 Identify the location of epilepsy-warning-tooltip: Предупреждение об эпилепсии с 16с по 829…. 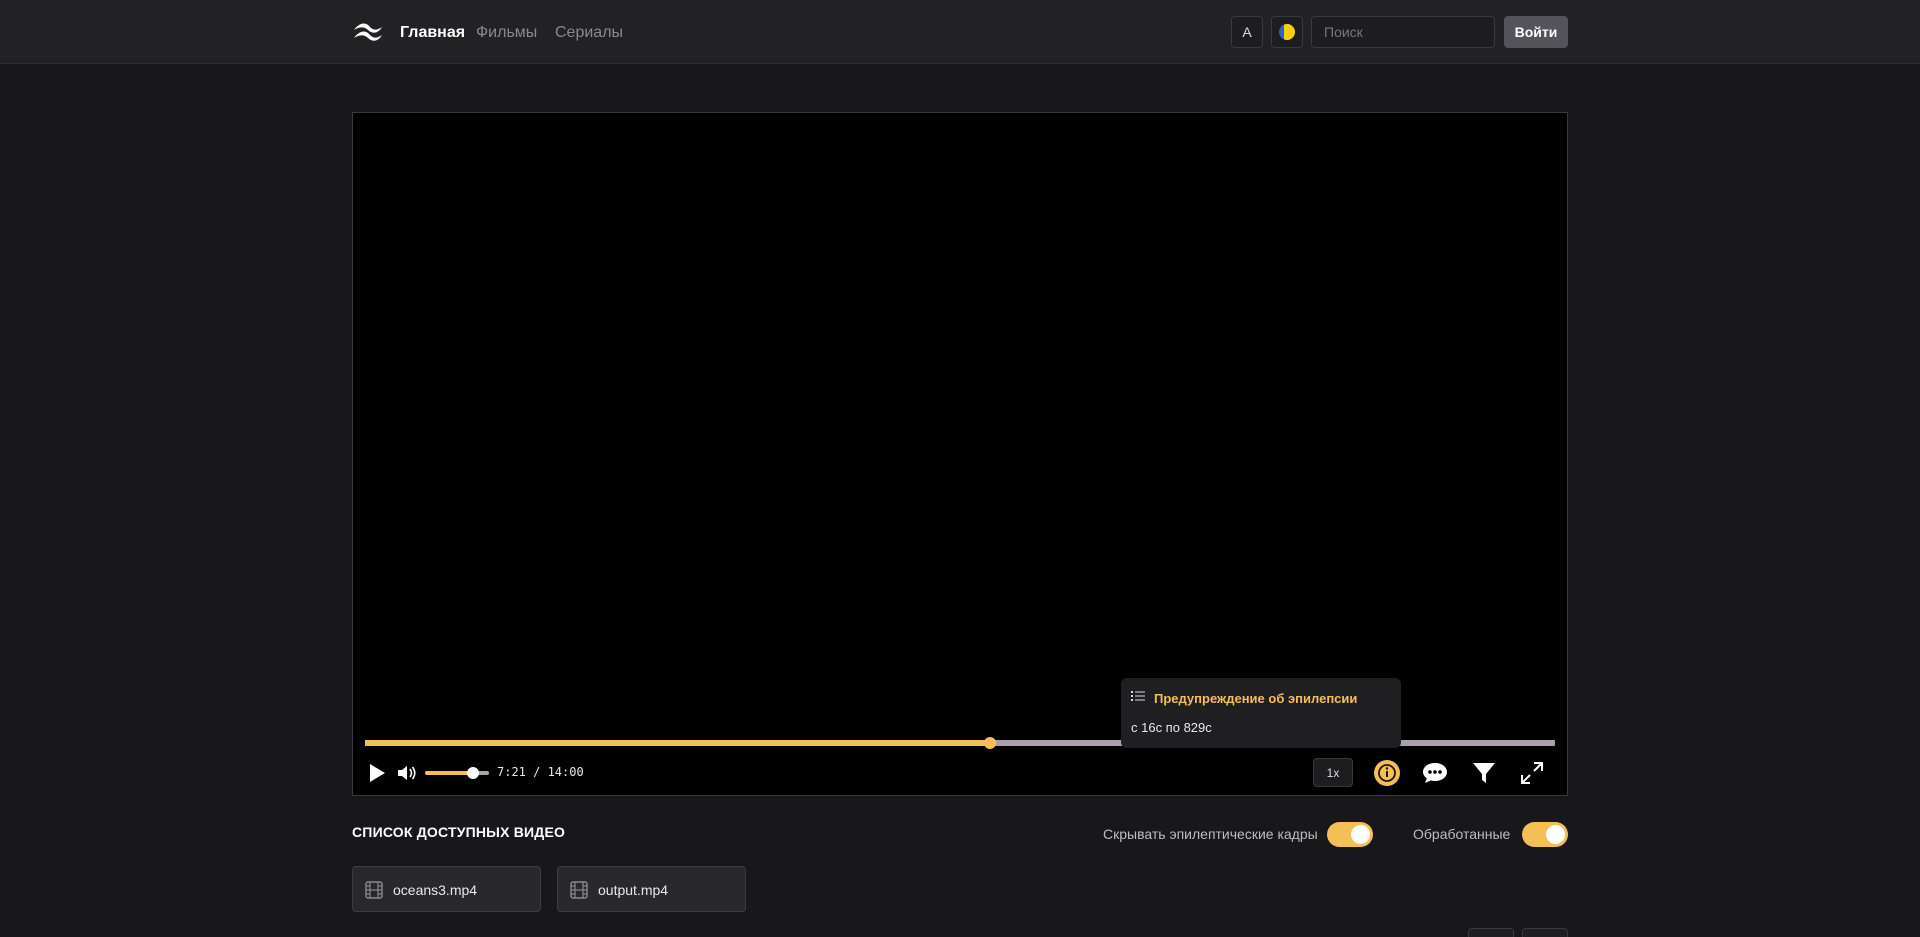
(1261, 713).